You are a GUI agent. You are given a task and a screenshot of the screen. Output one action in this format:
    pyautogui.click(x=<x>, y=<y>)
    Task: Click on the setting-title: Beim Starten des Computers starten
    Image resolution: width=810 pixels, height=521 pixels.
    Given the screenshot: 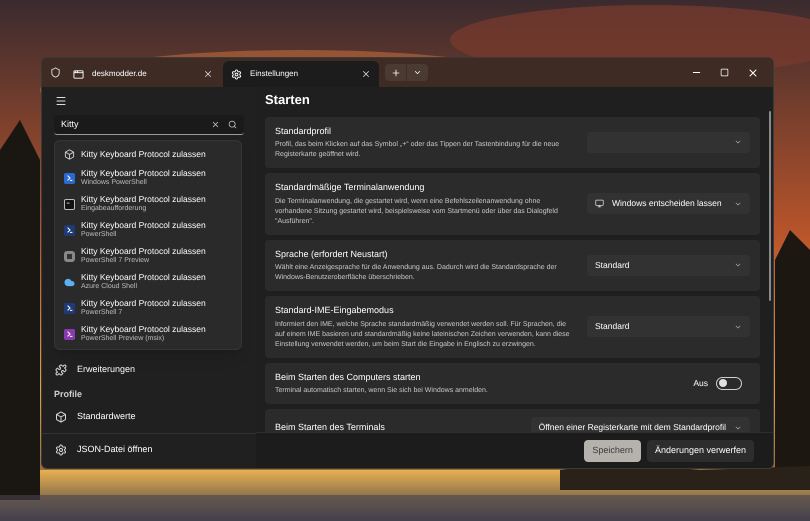 What is the action you would take?
    pyautogui.click(x=348, y=377)
    